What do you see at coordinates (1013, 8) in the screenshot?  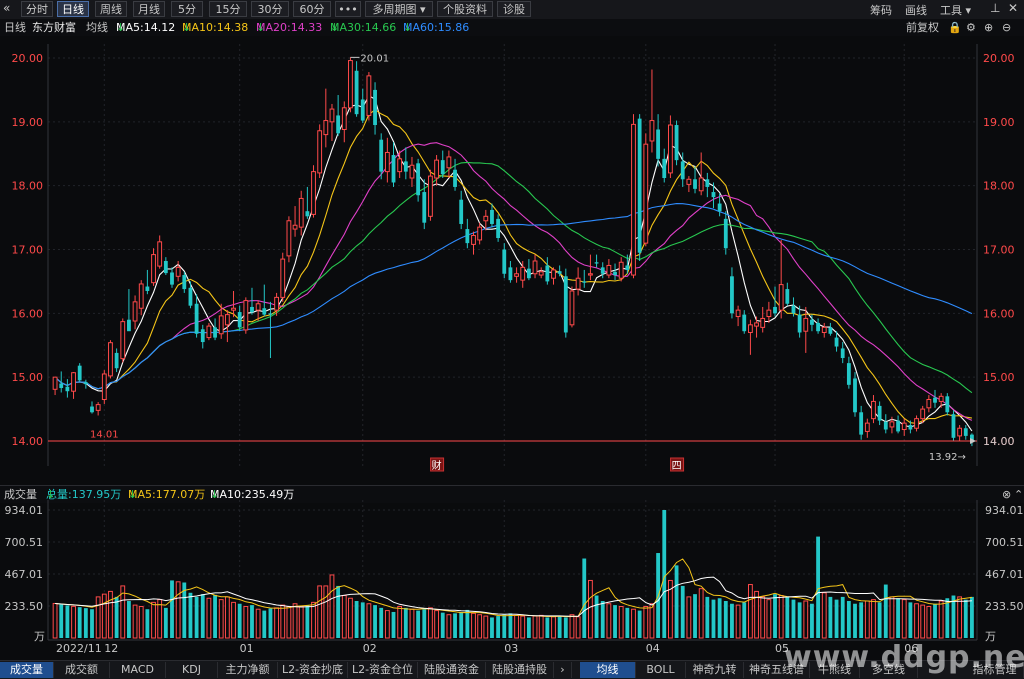 I see `close-icon: ✕` at bounding box center [1013, 8].